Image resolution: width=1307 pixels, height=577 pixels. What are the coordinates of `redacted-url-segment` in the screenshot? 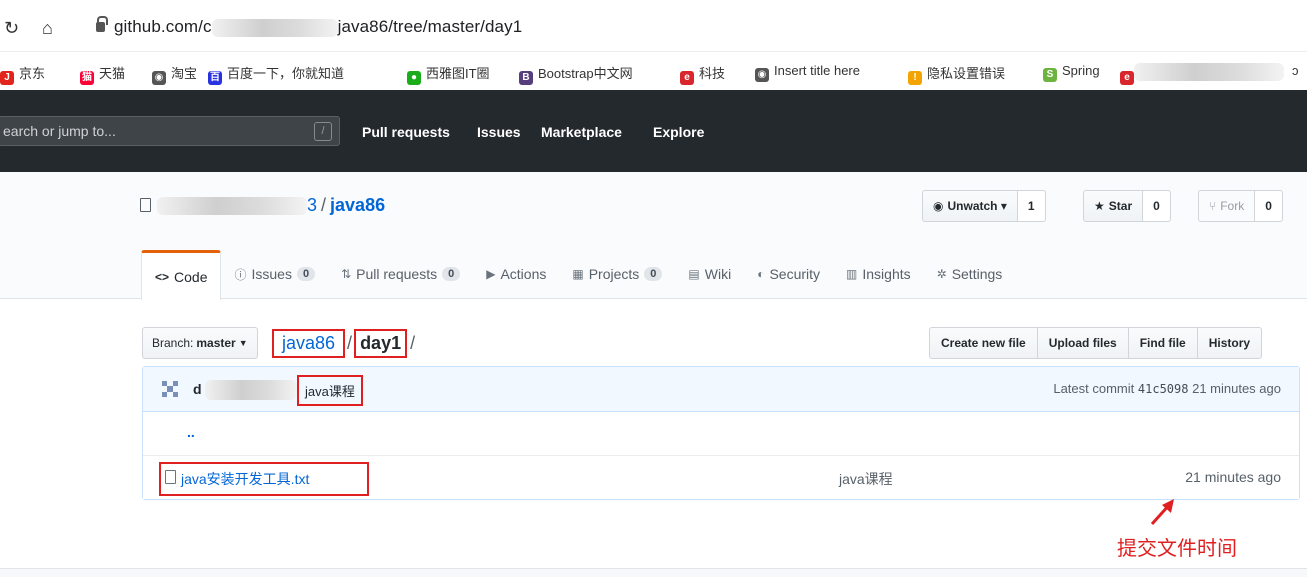 It's located at (274, 27).